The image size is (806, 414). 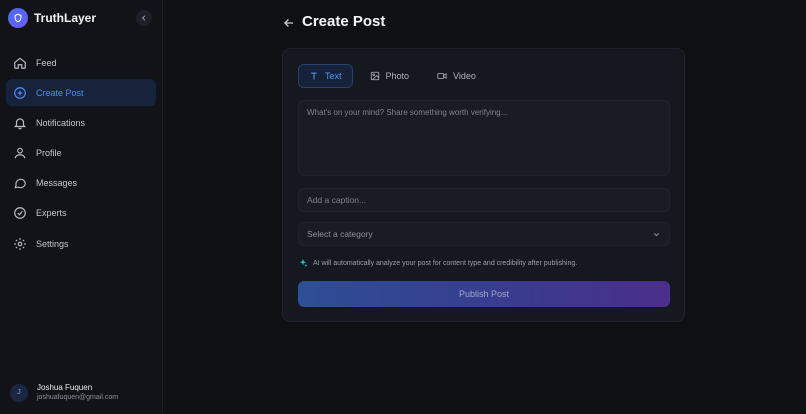 I want to click on plus-circle-icon, so click(x=20, y=93).